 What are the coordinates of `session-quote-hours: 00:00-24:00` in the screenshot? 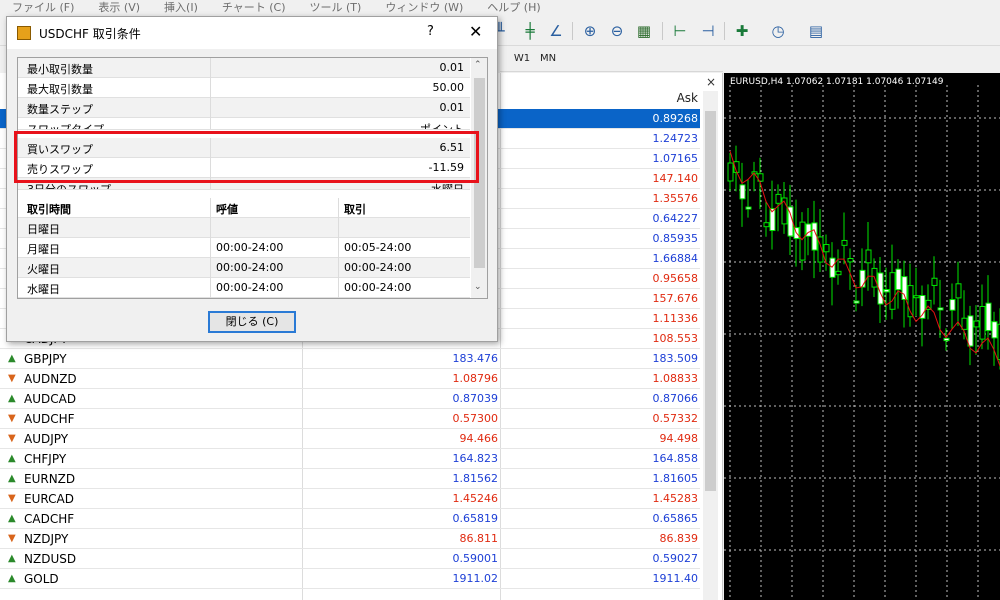 It's located at (250, 287).